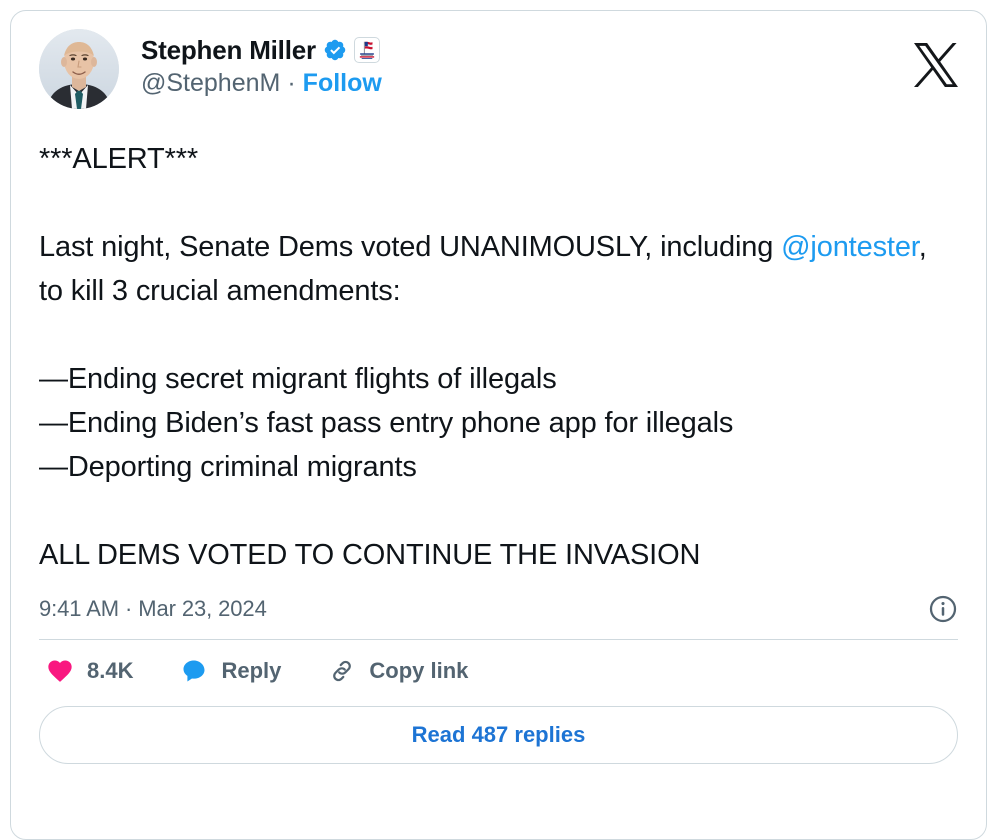  I want to click on follow-button: Follow, so click(342, 83).